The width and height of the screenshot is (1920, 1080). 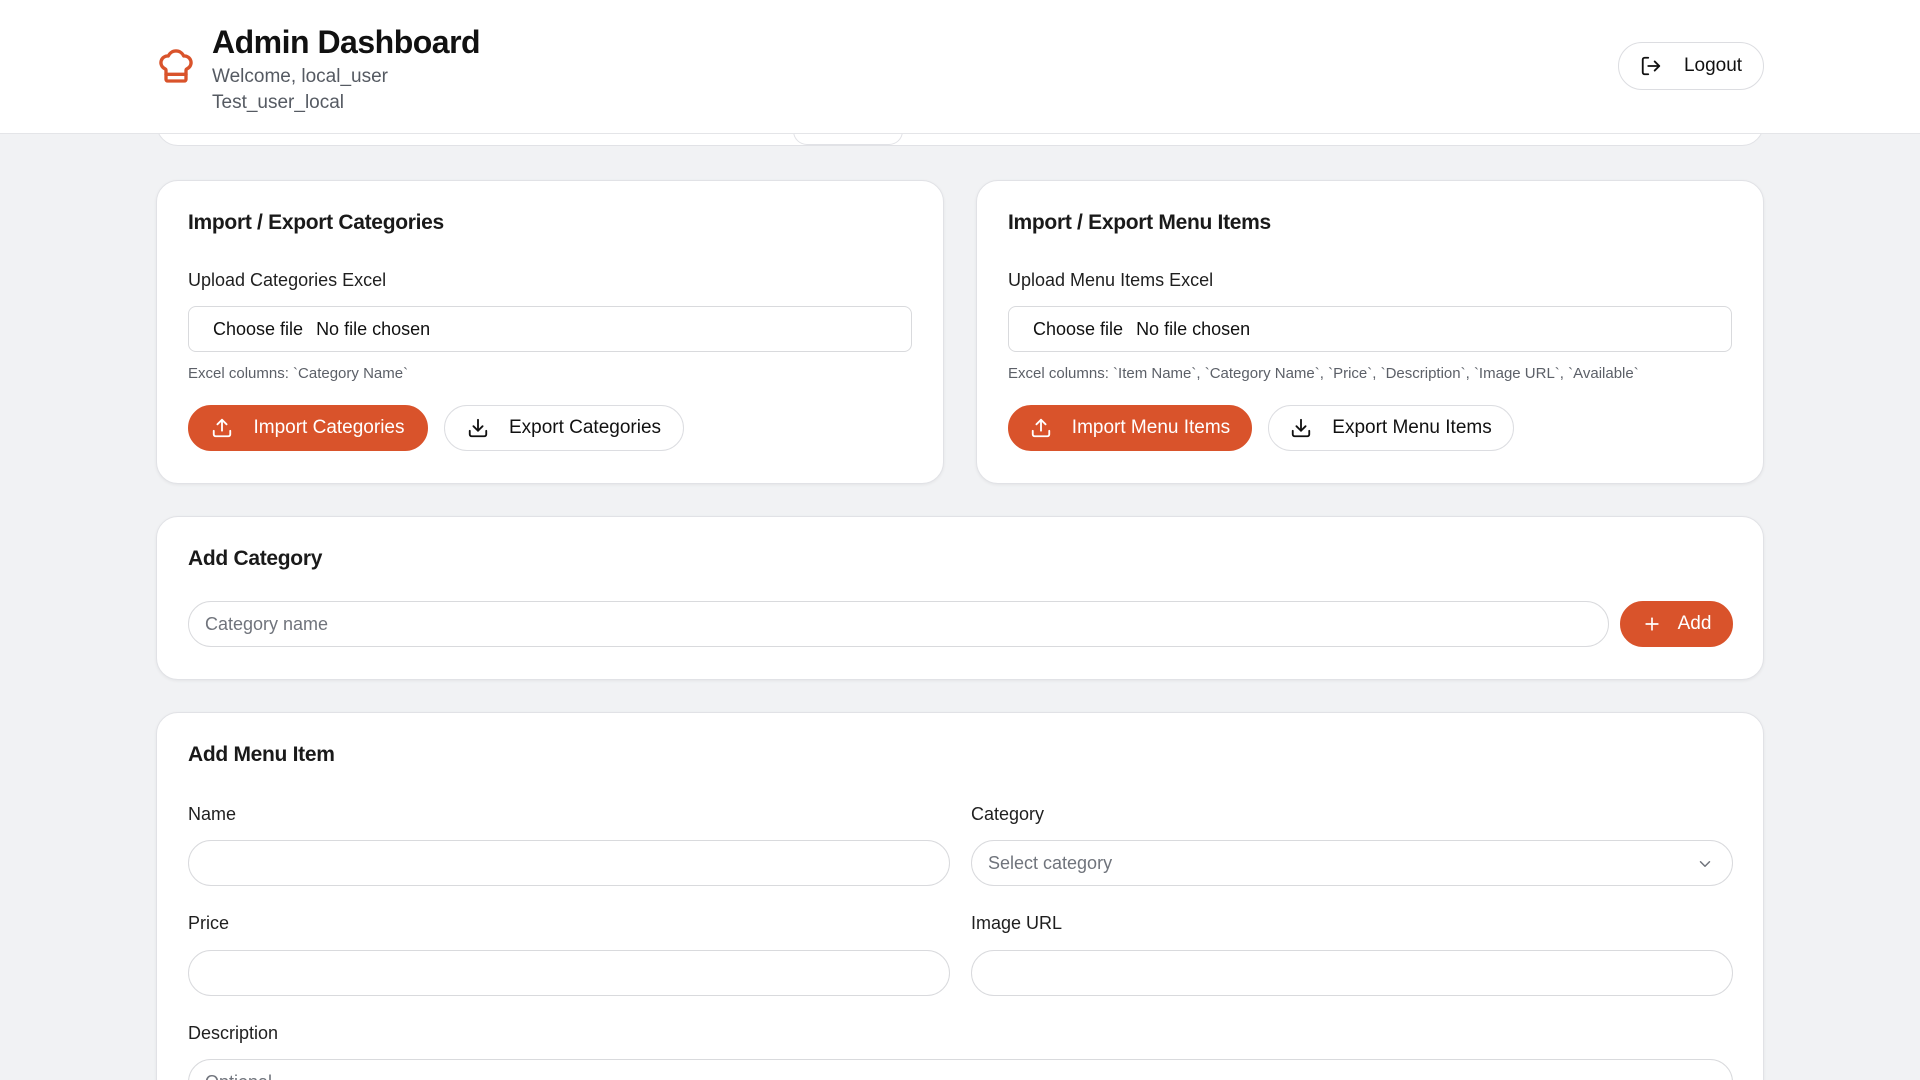 What do you see at coordinates (1352, 863) in the screenshot?
I see `category-select: Select category` at bounding box center [1352, 863].